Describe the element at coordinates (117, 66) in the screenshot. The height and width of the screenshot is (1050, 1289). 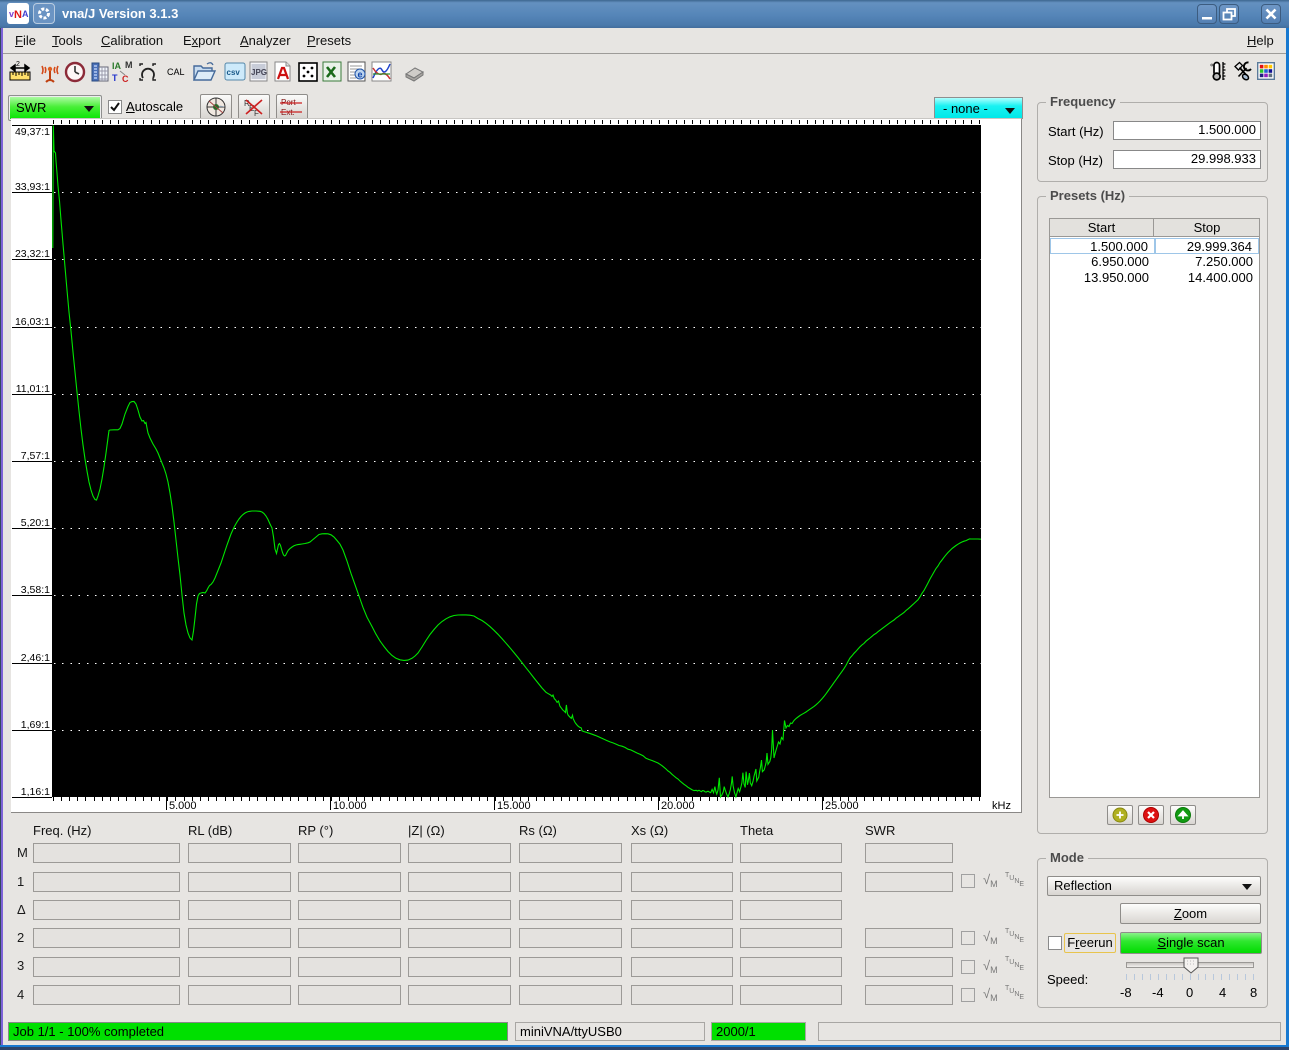
I see `svg-text: IA` at that location.